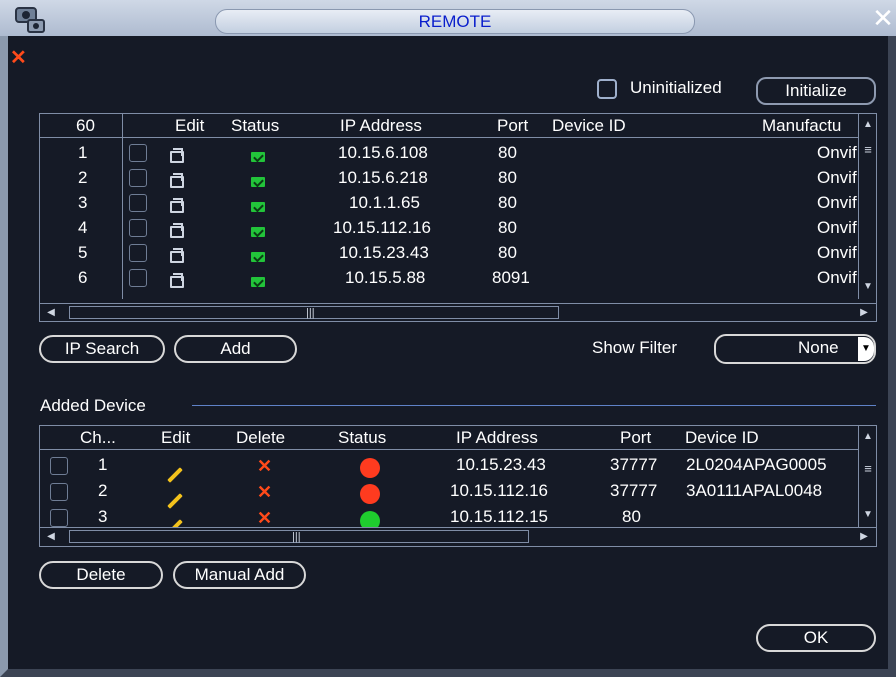  What do you see at coordinates (449, 476) in the screenshot?
I see `table-row: 3 ✕ 10.15.112.15 80` at bounding box center [449, 476].